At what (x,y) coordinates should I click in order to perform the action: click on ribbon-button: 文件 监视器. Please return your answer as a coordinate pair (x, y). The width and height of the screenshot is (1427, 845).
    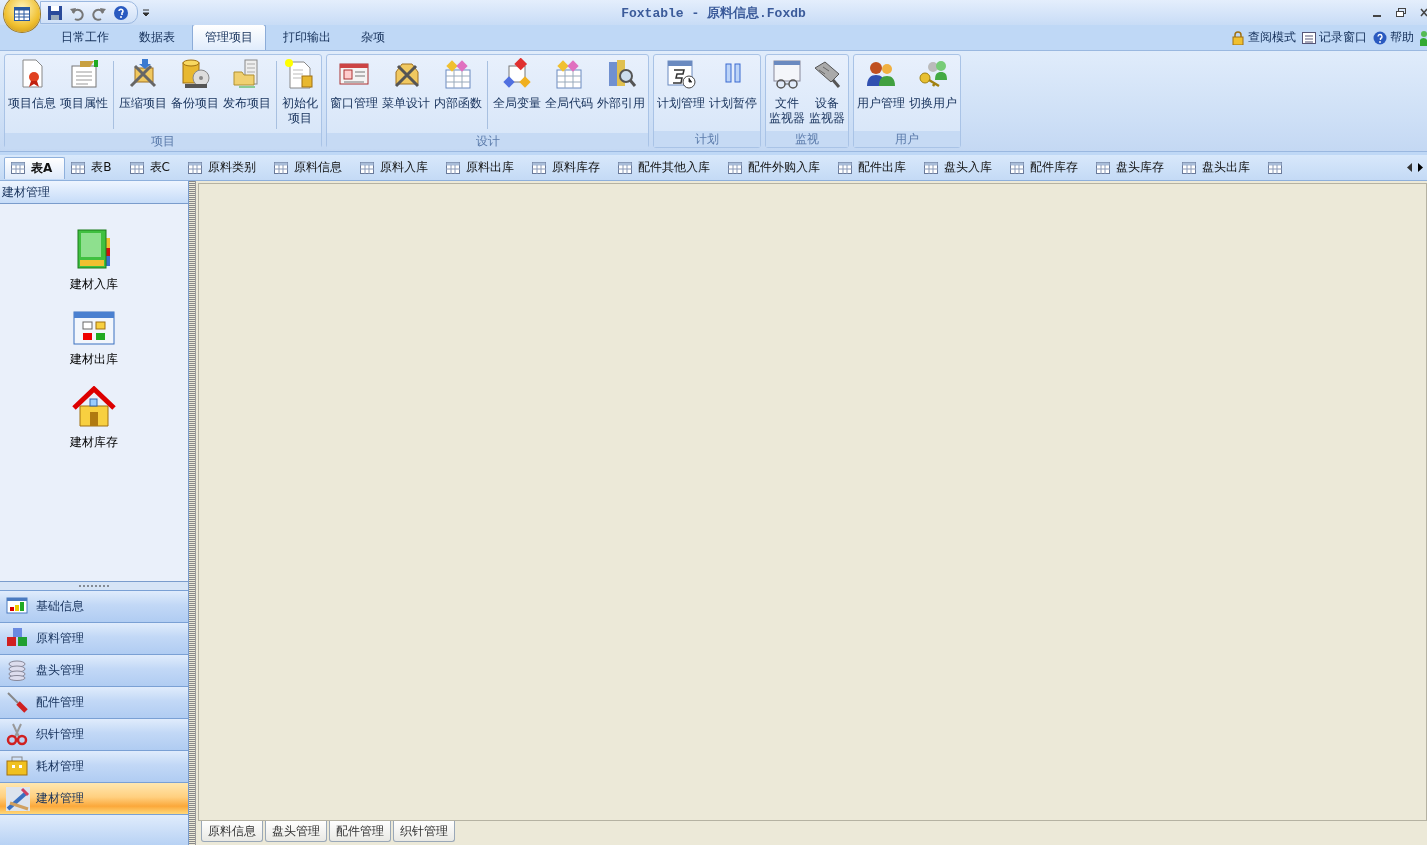
    Looking at the image, I should click on (787, 92).